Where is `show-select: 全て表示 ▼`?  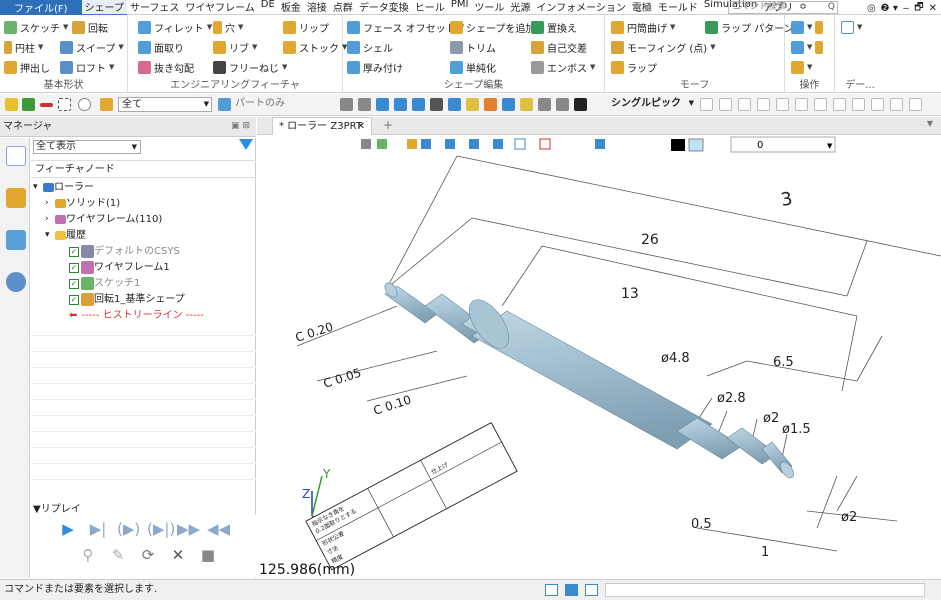
show-select: 全て表示 ▼ is located at coordinates (87, 147).